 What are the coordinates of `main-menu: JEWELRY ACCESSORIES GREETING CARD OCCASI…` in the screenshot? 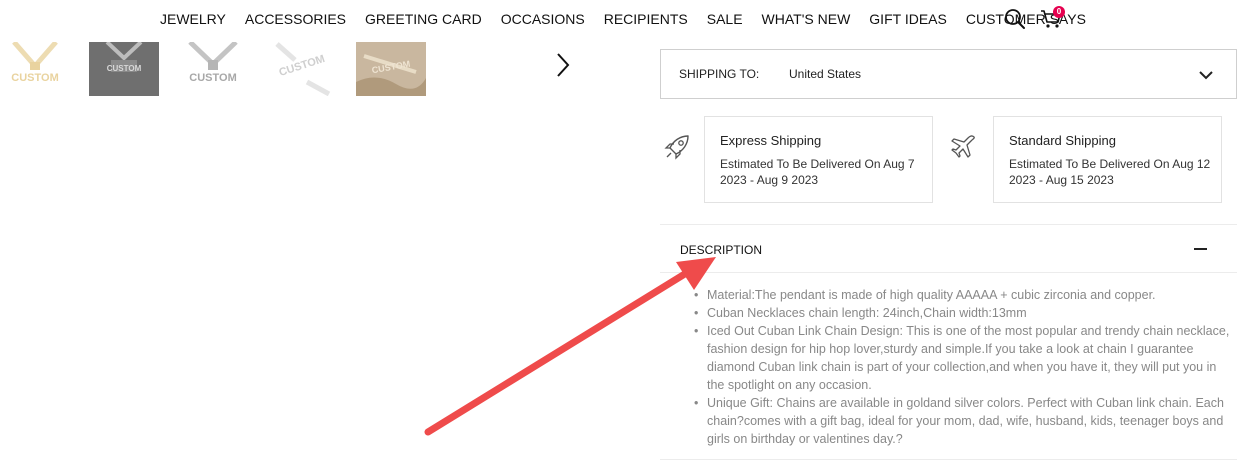 It's located at (632, 19).